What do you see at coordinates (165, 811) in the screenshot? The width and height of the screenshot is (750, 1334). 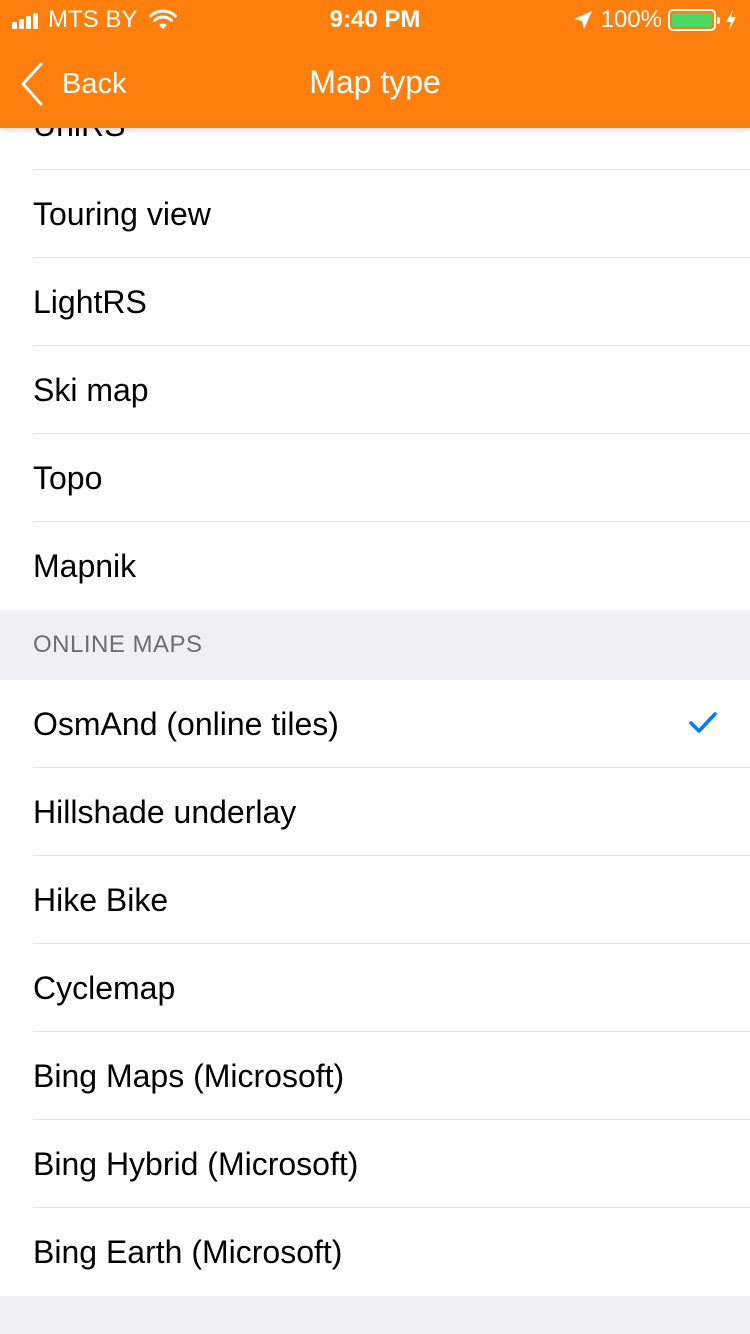 I see `map-type-label: Hillshade underlay` at bounding box center [165, 811].